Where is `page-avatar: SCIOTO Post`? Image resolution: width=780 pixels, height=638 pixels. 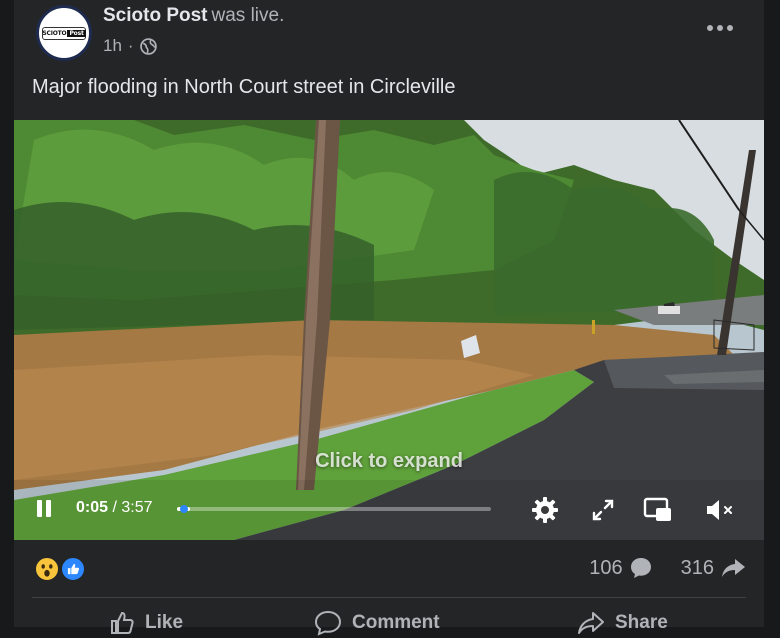
page-avatar: SCIOTO Post is located at coordinates (64, 33).